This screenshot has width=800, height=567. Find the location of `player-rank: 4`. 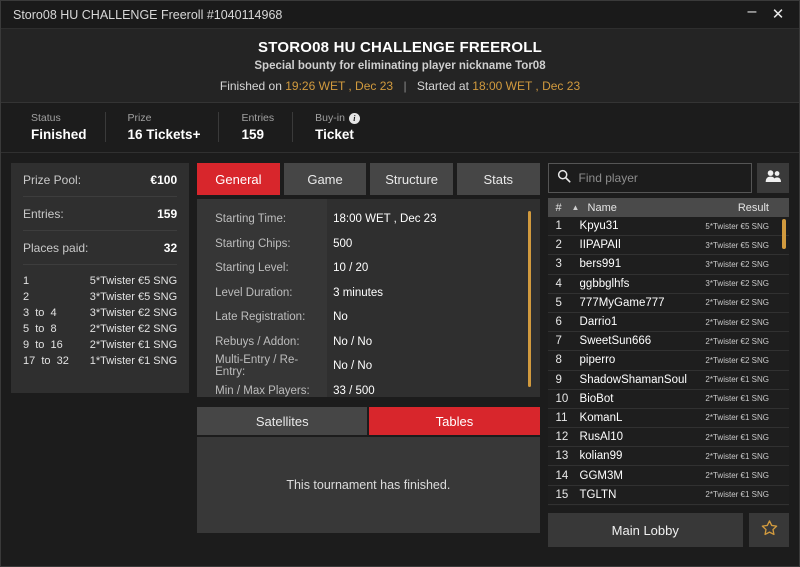

player-rank: 4 is located at coordinates (558, 283).